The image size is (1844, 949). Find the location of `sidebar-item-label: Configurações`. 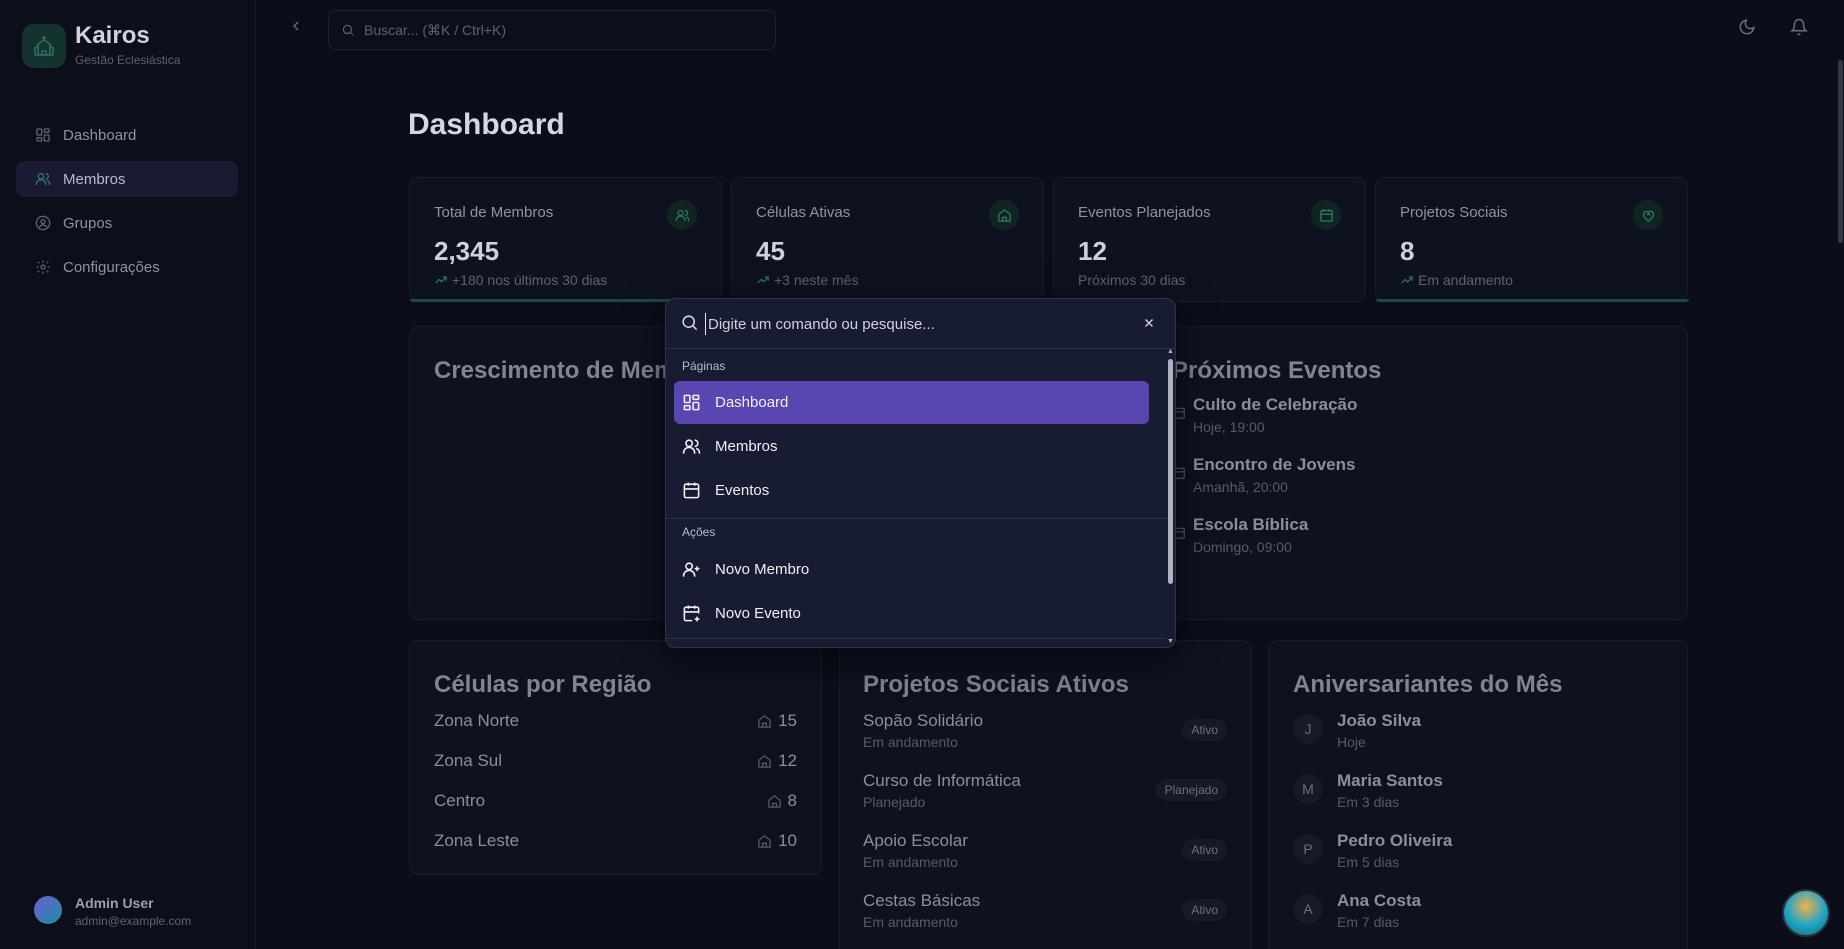

sidebar-item-label: Configurações is located at coordinates (111, 267).